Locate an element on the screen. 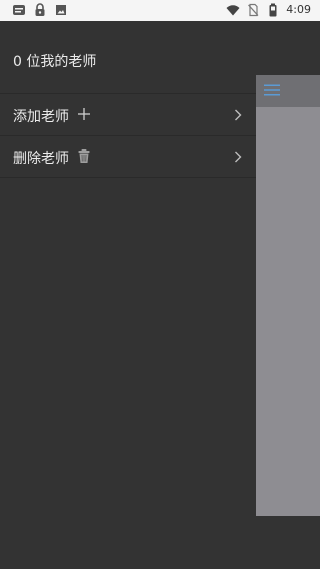 The width and height of the screenshot is (320, 569). delete-teacher-label: 删除老师 is located at coordinates (41, 159).